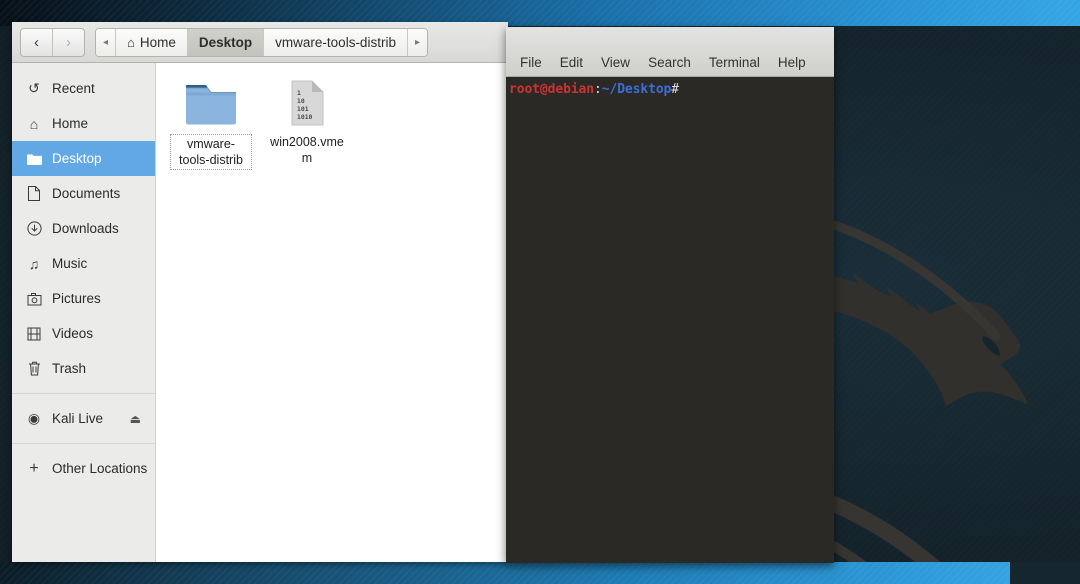  I want to click on triangle-right-icon: ▸, so click(417, 42).